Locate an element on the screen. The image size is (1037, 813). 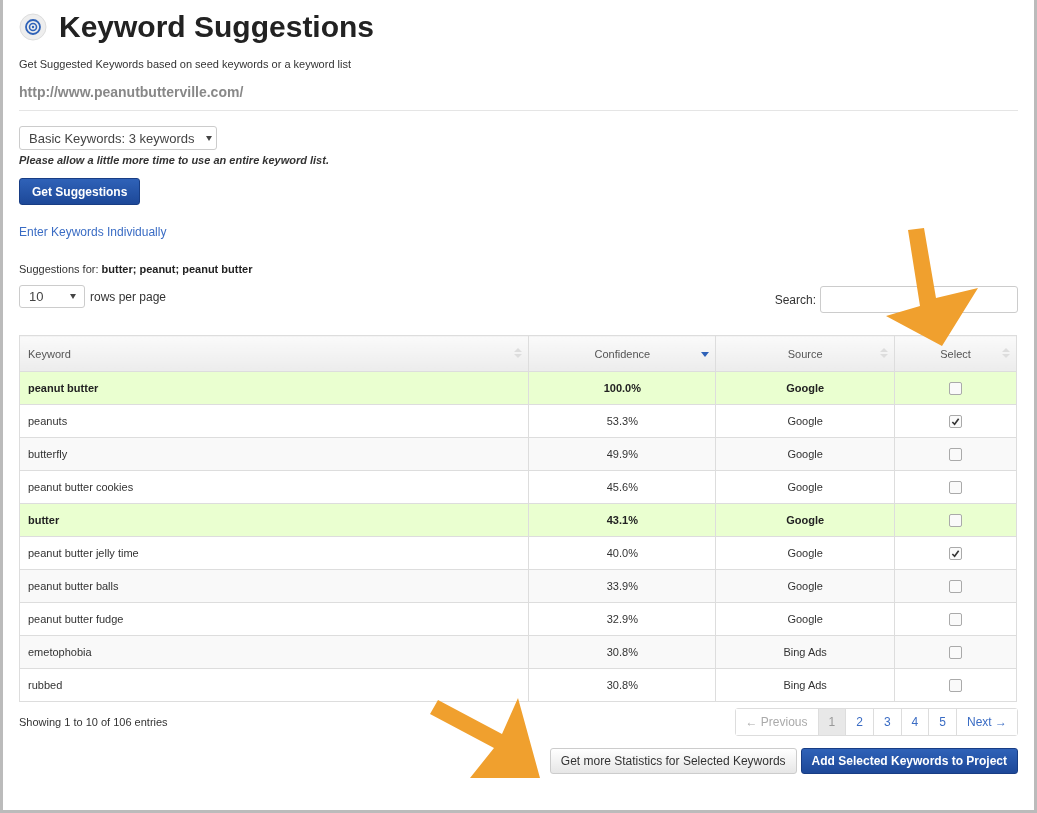
pagination-button: Next → is located at coordinates (986, 722).